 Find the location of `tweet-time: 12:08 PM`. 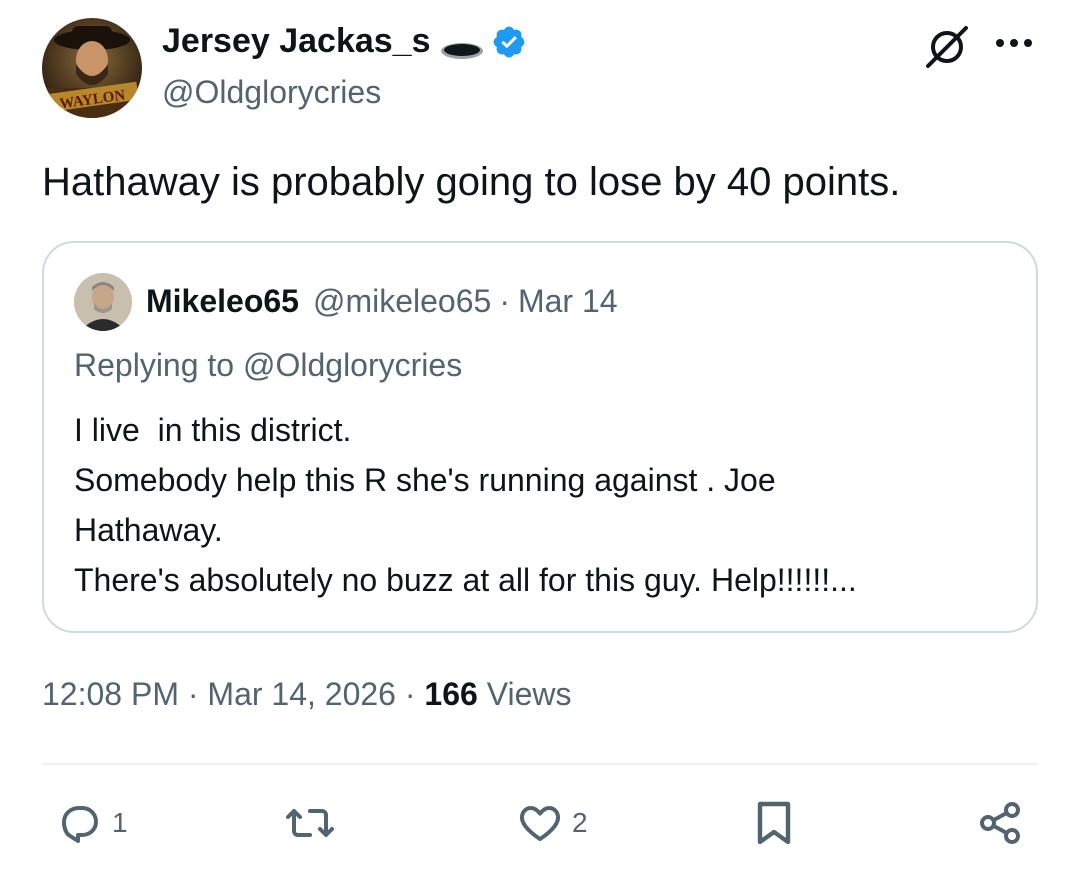

tweet-time: 12:08 PM is located at coordinates (110, 694).